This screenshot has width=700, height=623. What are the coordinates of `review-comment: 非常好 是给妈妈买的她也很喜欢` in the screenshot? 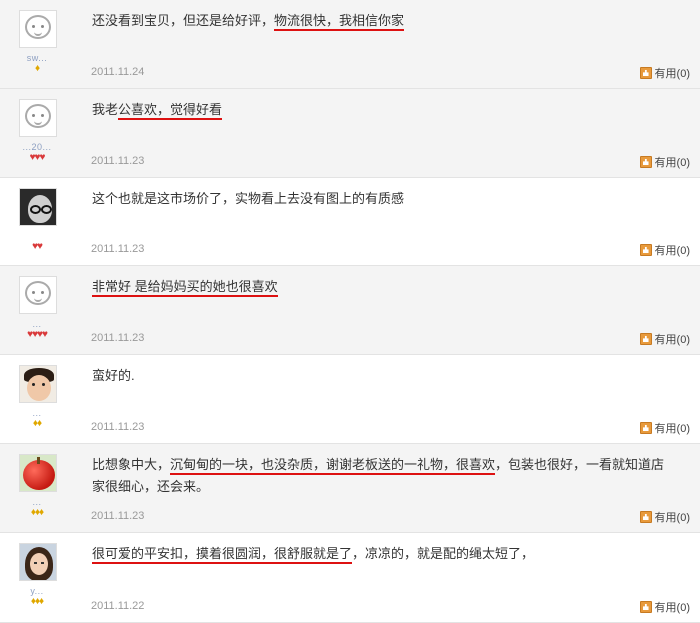 It's located at (382, 287).